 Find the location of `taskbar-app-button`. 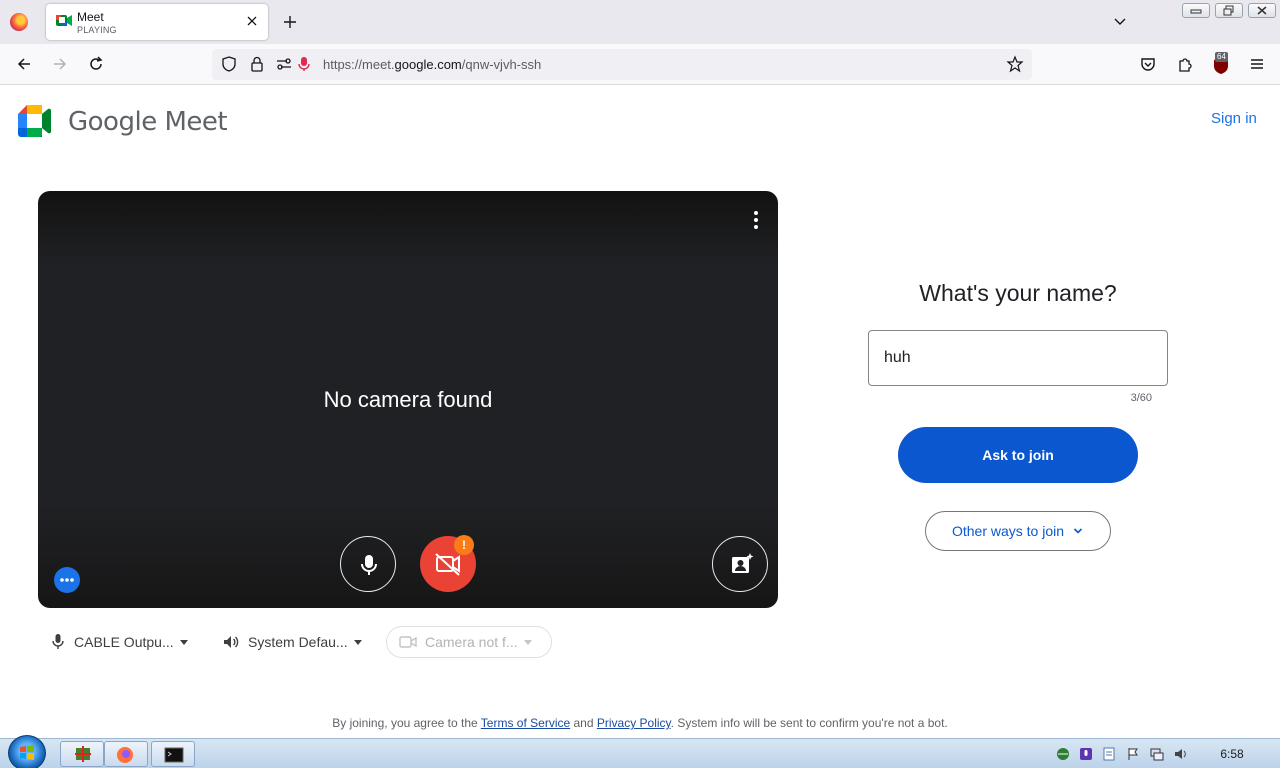

taskbar-app-button is located at coordinates (82, 754).